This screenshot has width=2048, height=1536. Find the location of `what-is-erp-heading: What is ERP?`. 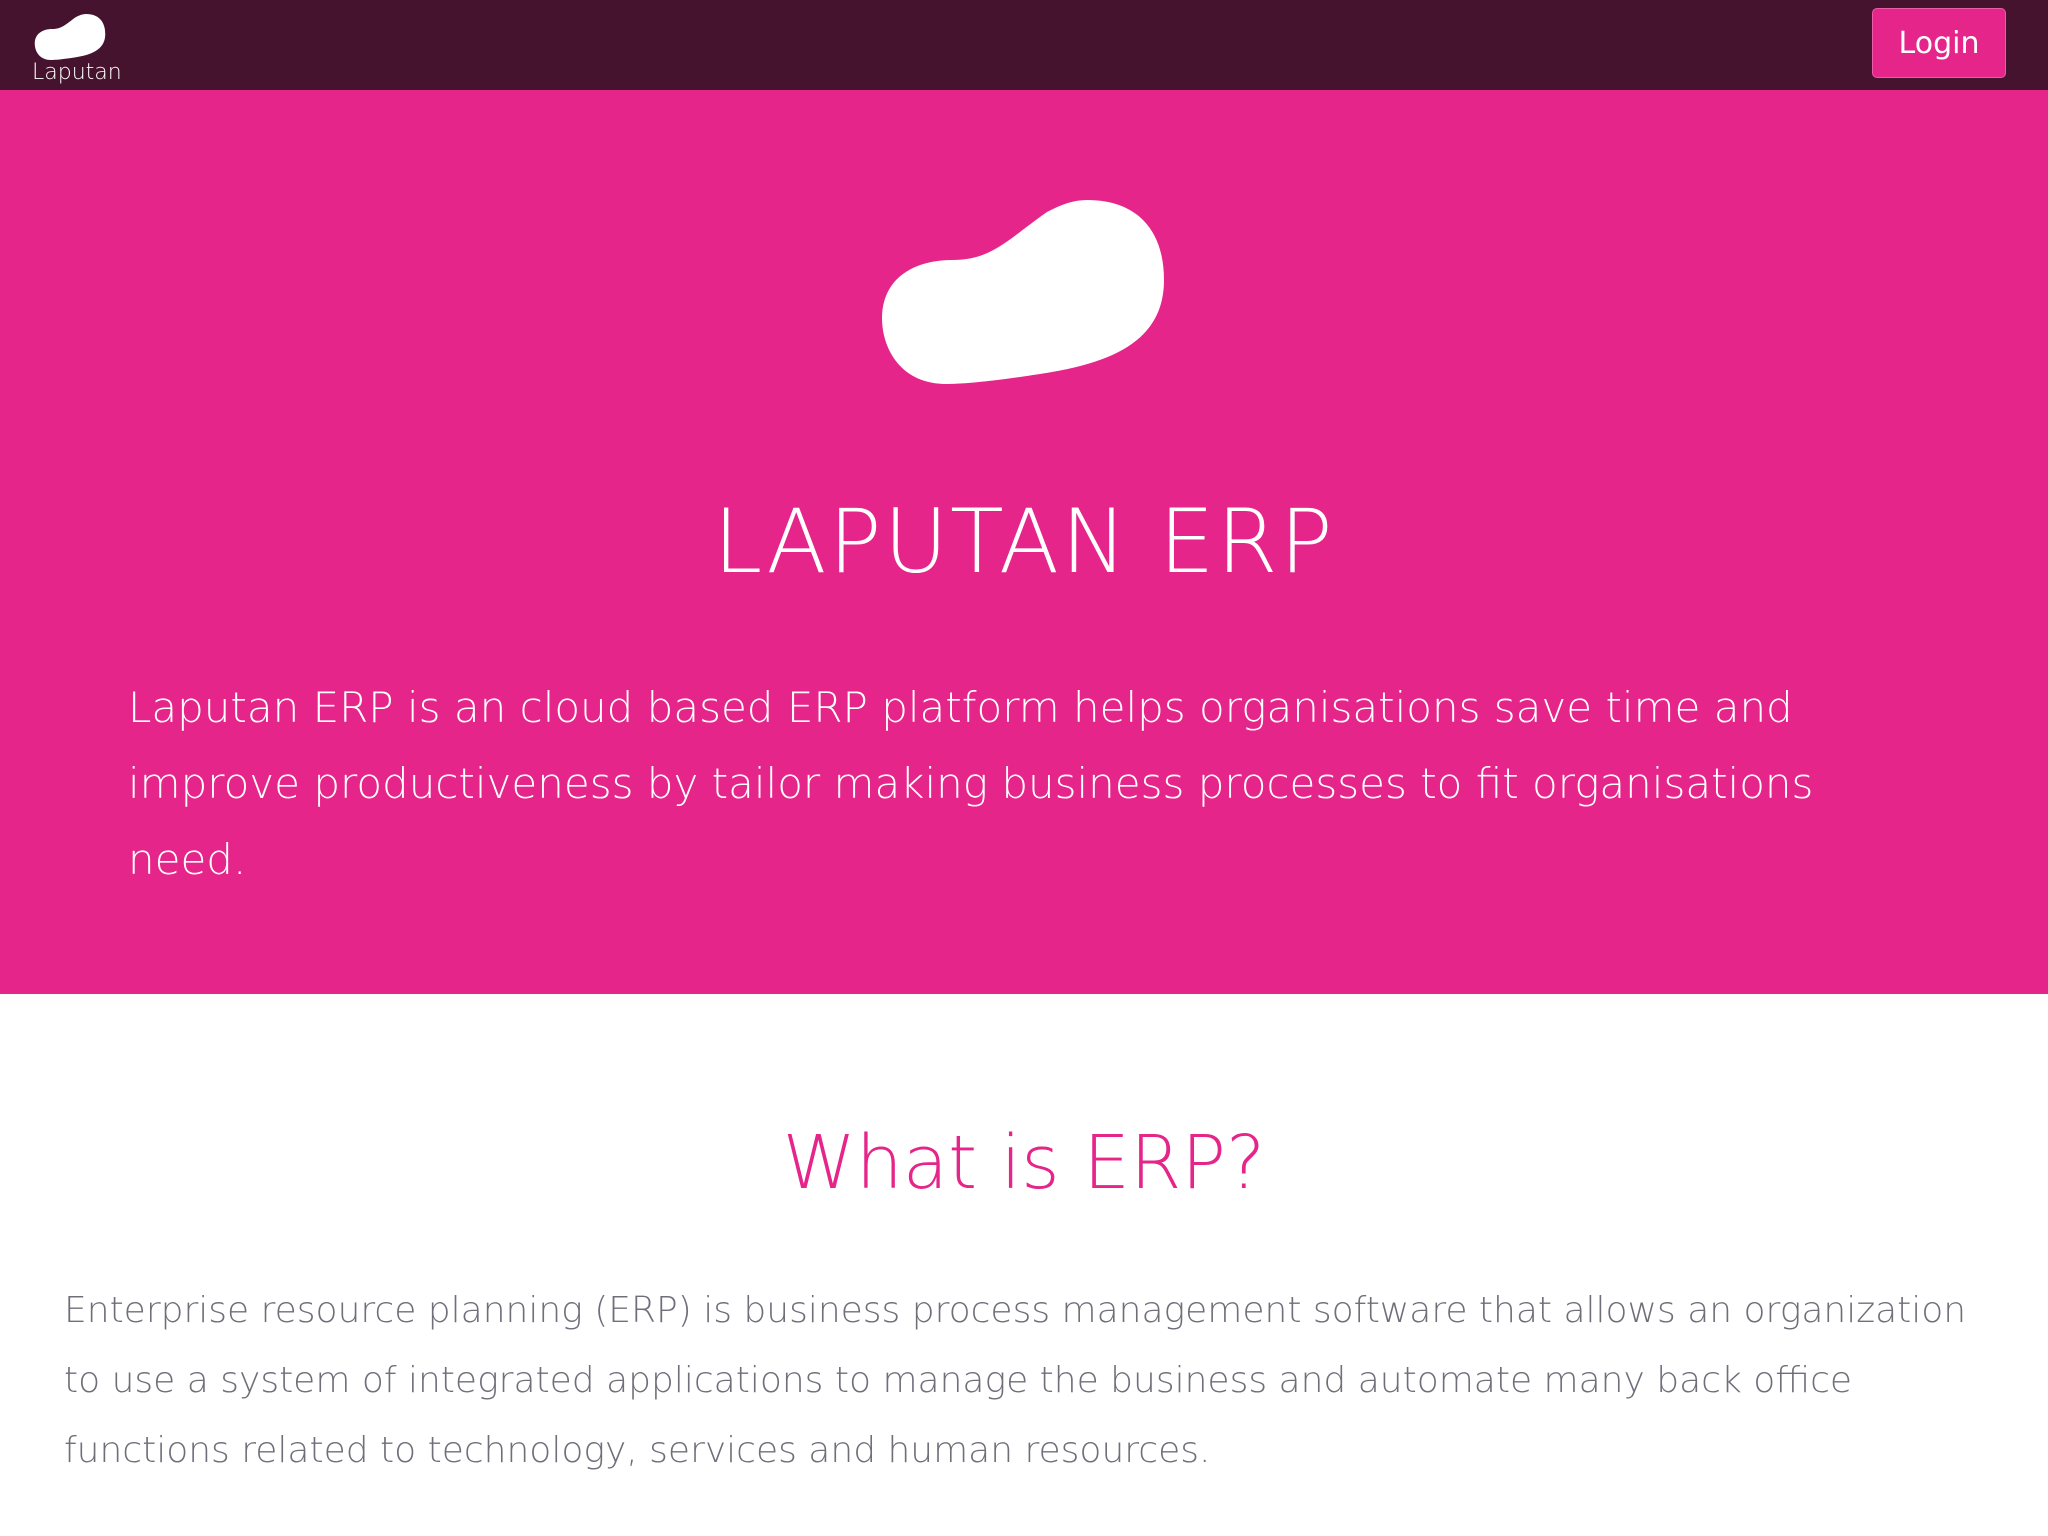

what-is-erp-heading: What is ERP? is located at coordinates (1024, 1163).